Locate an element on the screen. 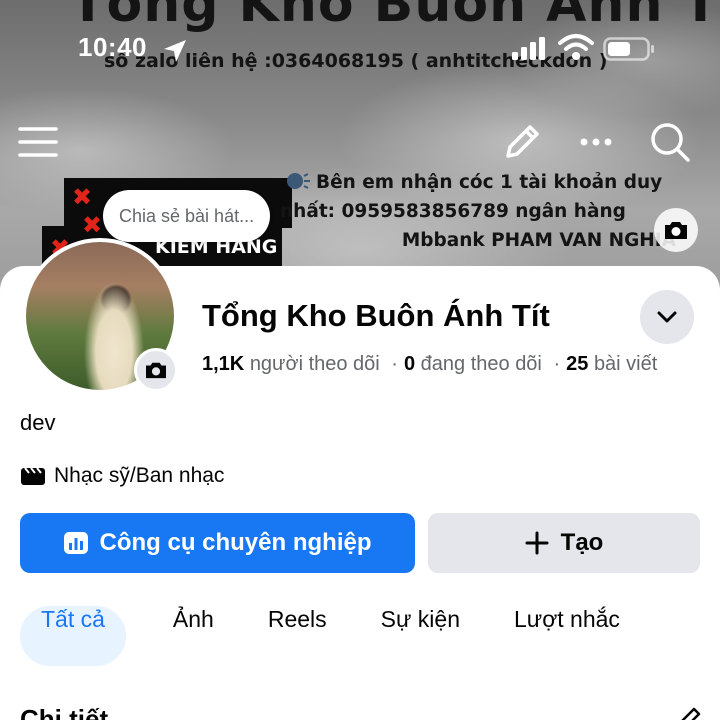 The height and width of the screenshot is (720, 720). followers-label: người theo dõi is located at coordinates (314, 364).